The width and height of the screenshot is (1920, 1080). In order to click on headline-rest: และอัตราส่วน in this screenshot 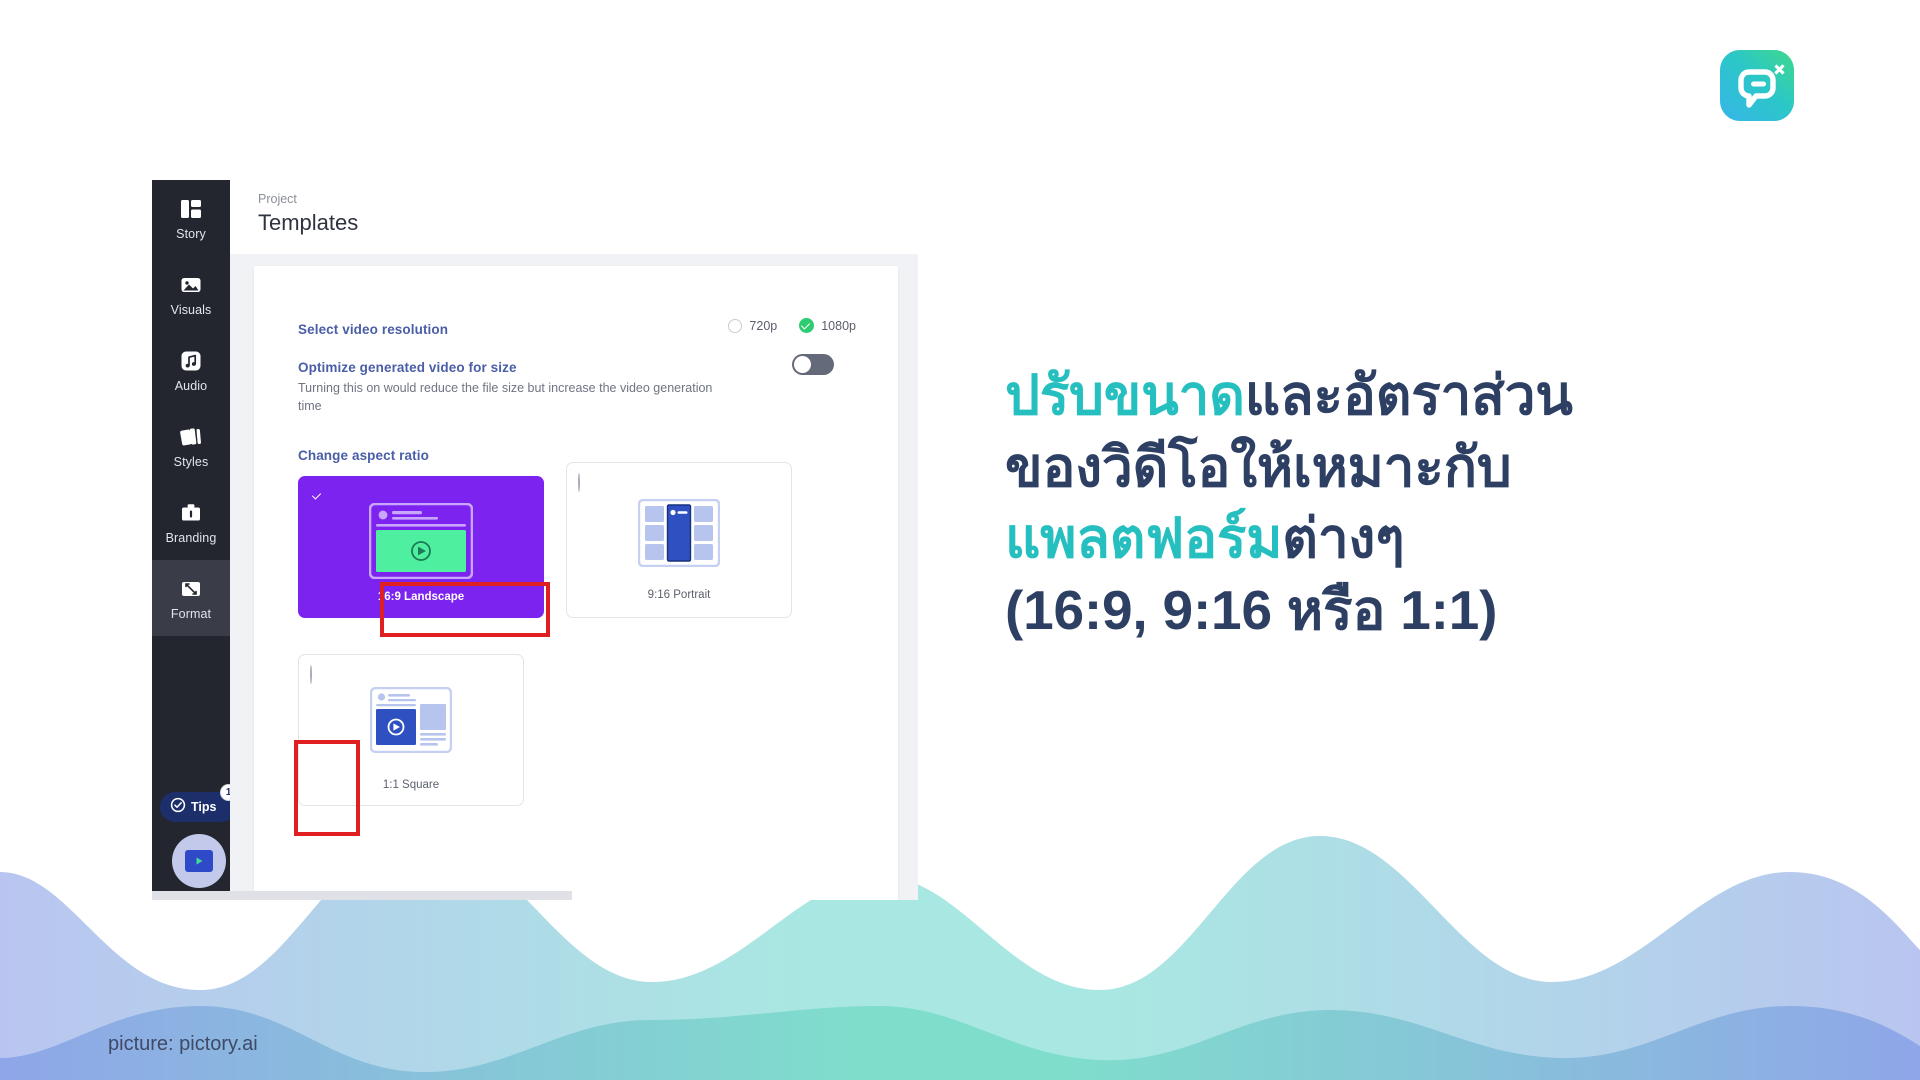, I will do `click(1408, 395)`.